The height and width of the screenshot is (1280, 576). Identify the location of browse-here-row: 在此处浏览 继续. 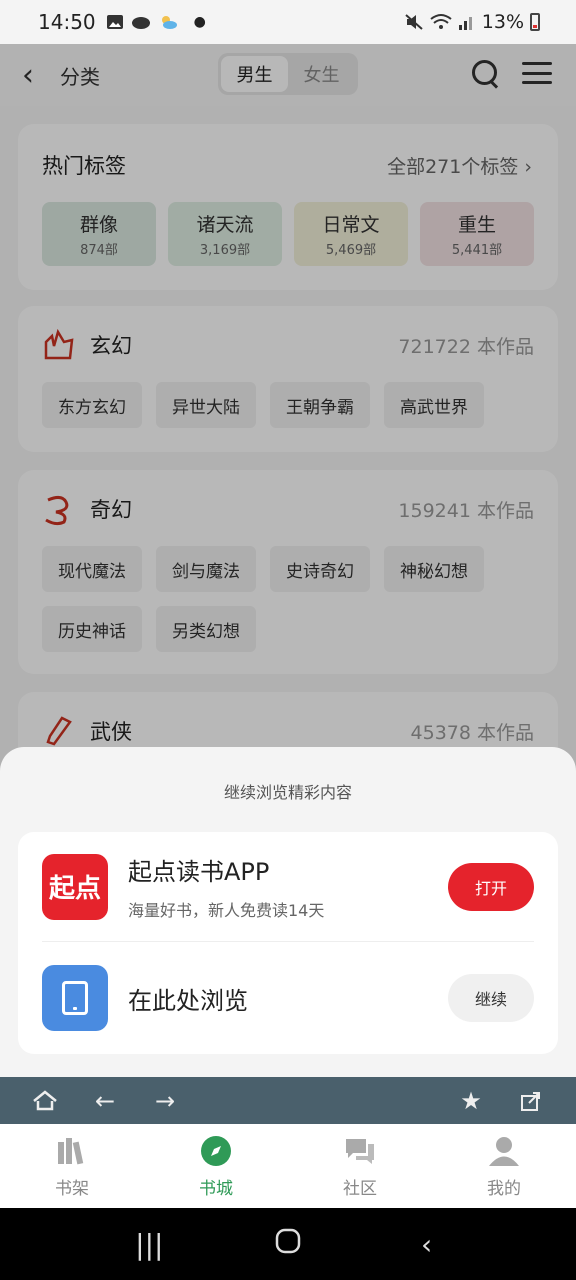
(288, 998).